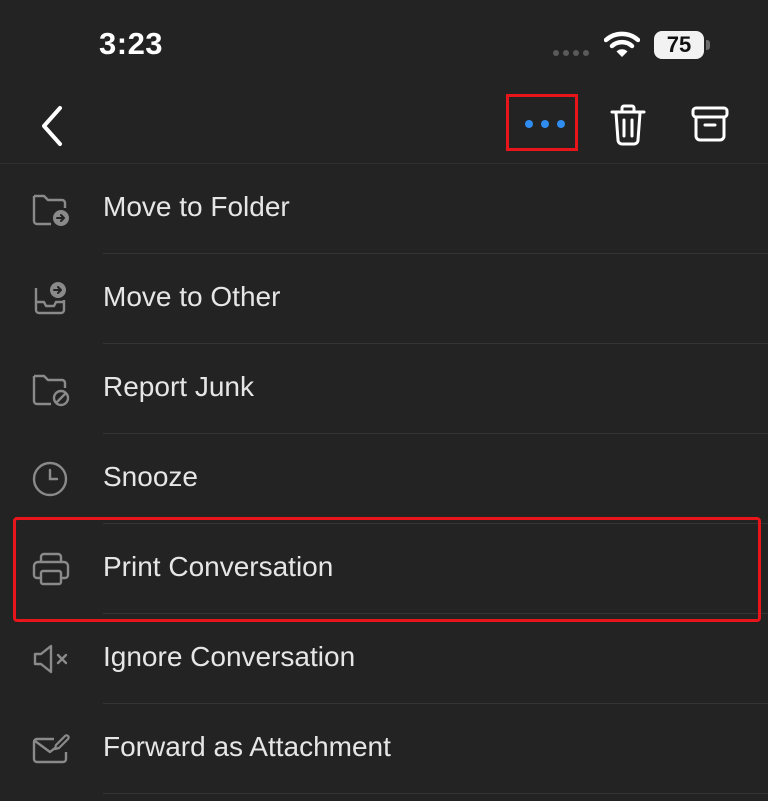 This screenshot has height=801, width=768. I want to click on clock-icon, so click(50, 479).